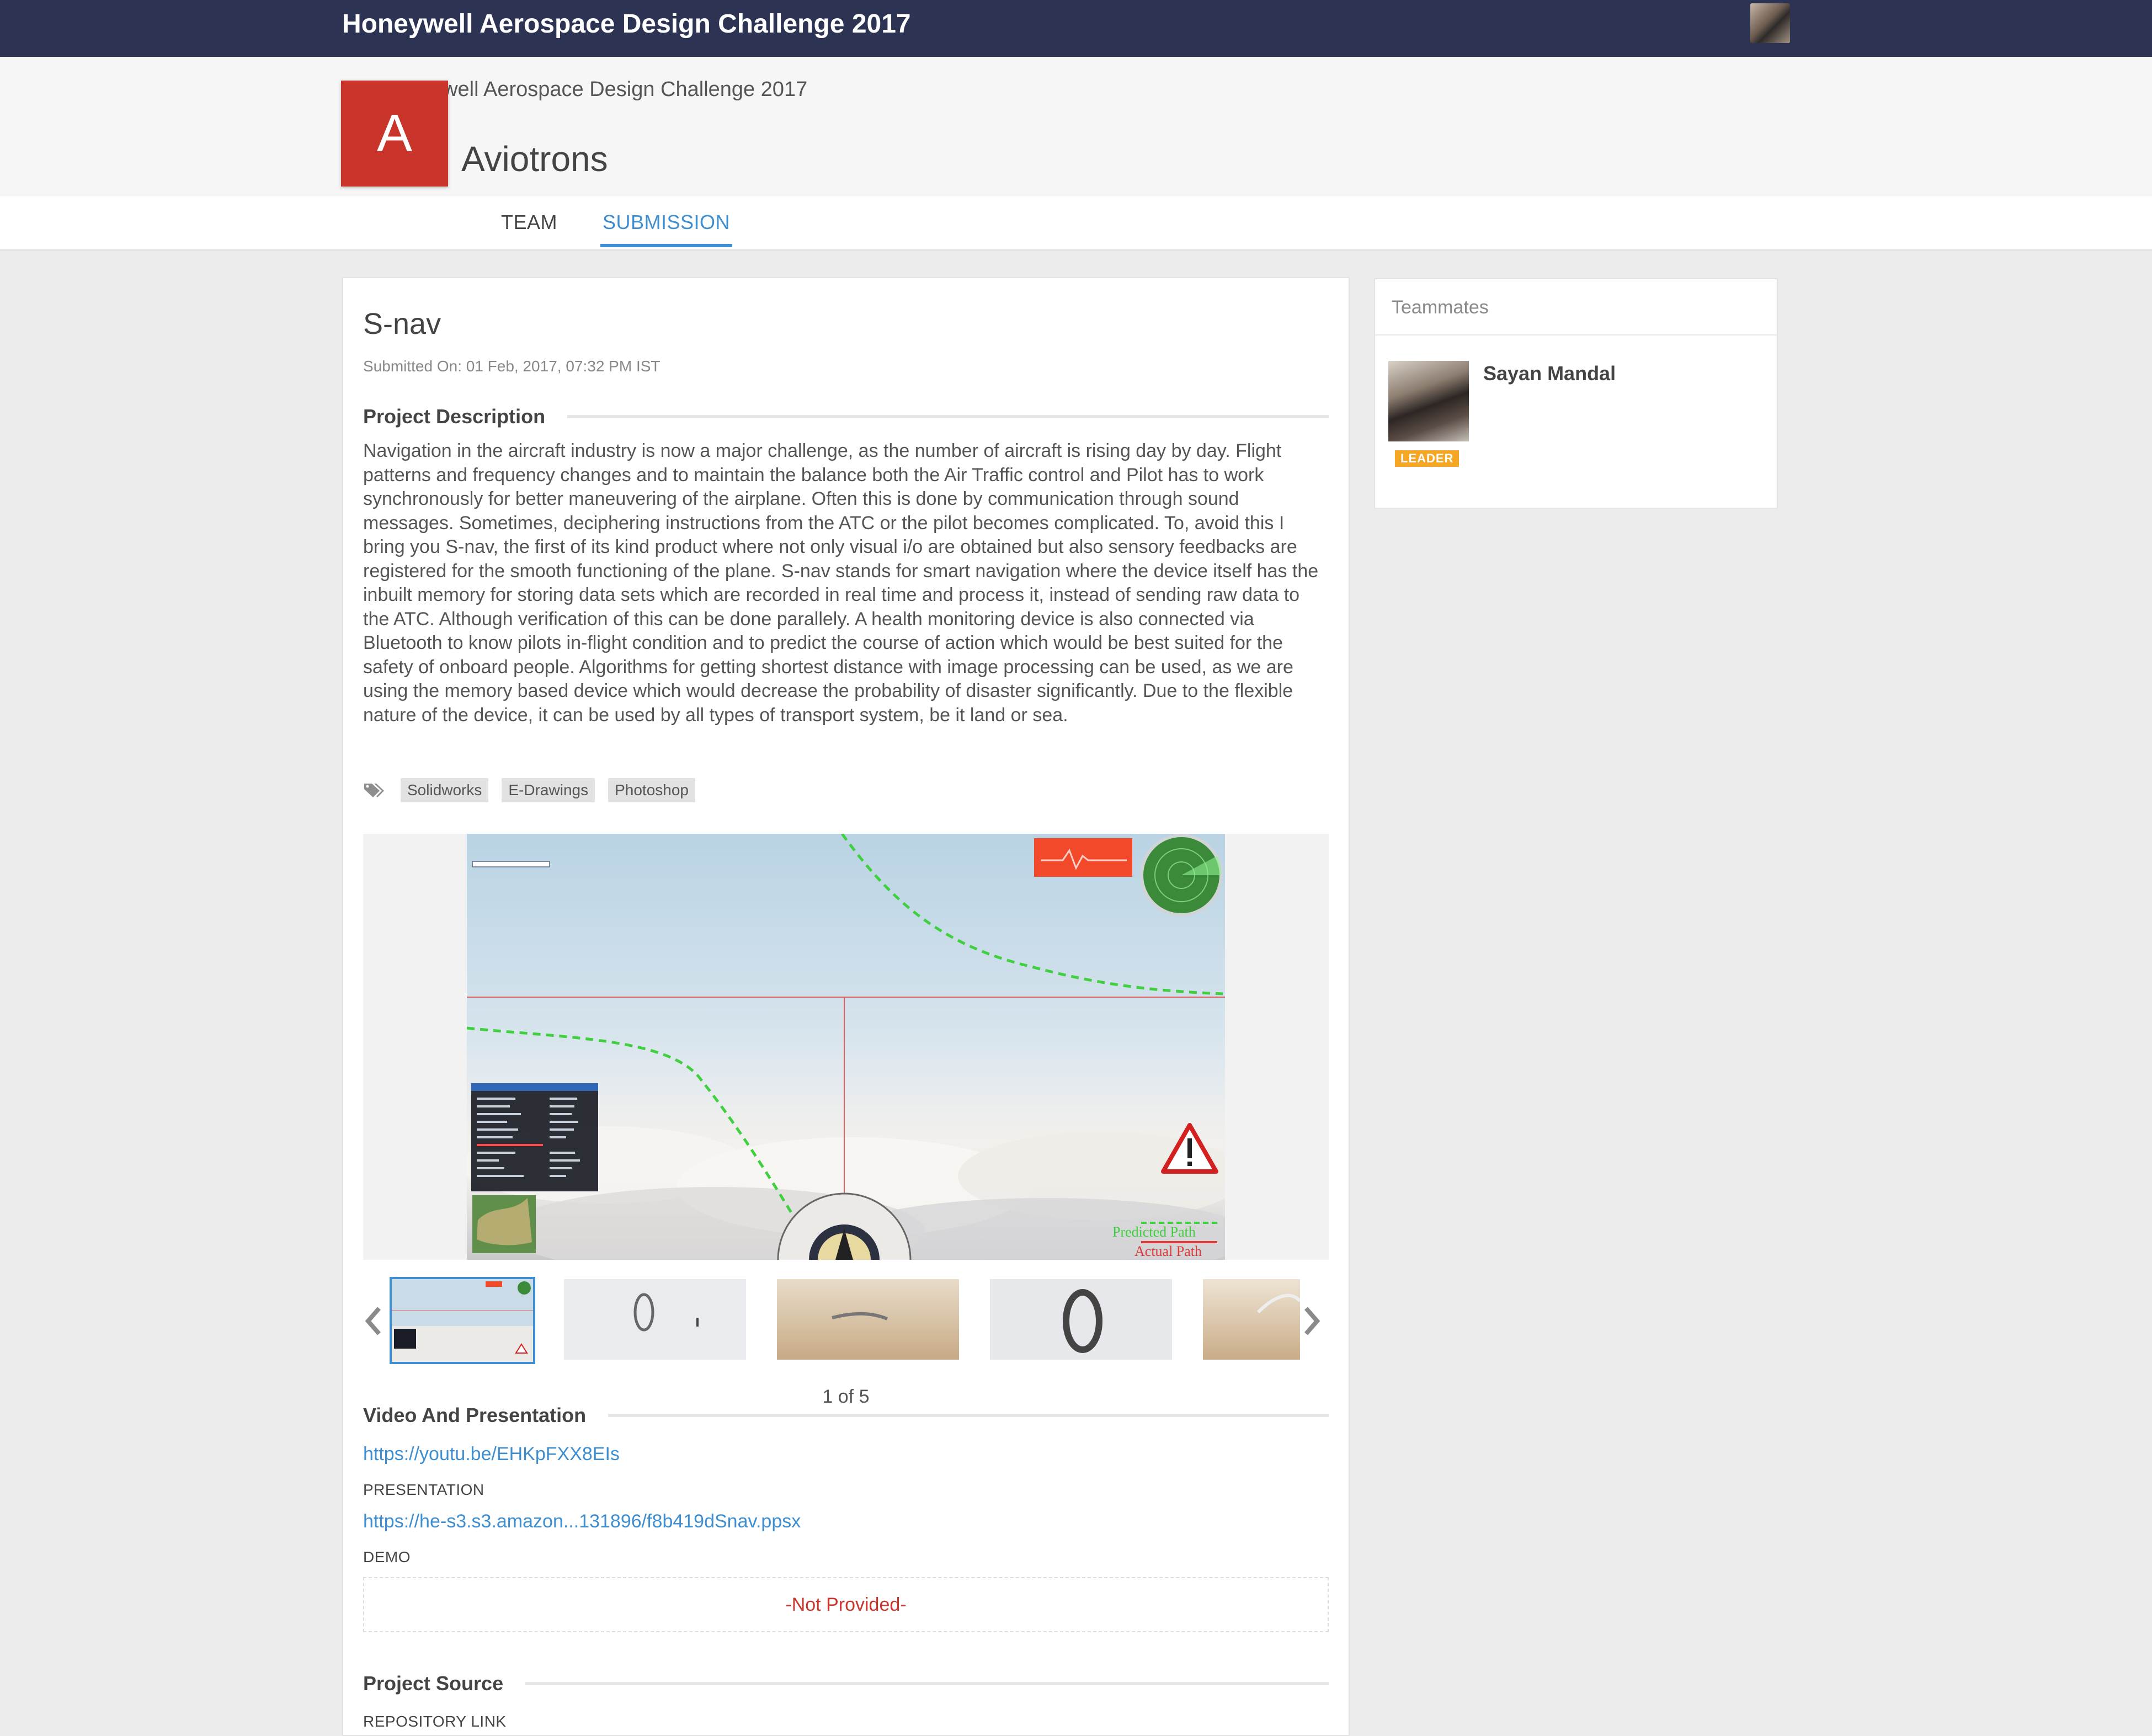 Image resolution: width=2152 pixels, height=1736 pixels. Describe the element at coordinates (387, 1556) in the screenshot. I see `demo-label: DEMO` at that location.